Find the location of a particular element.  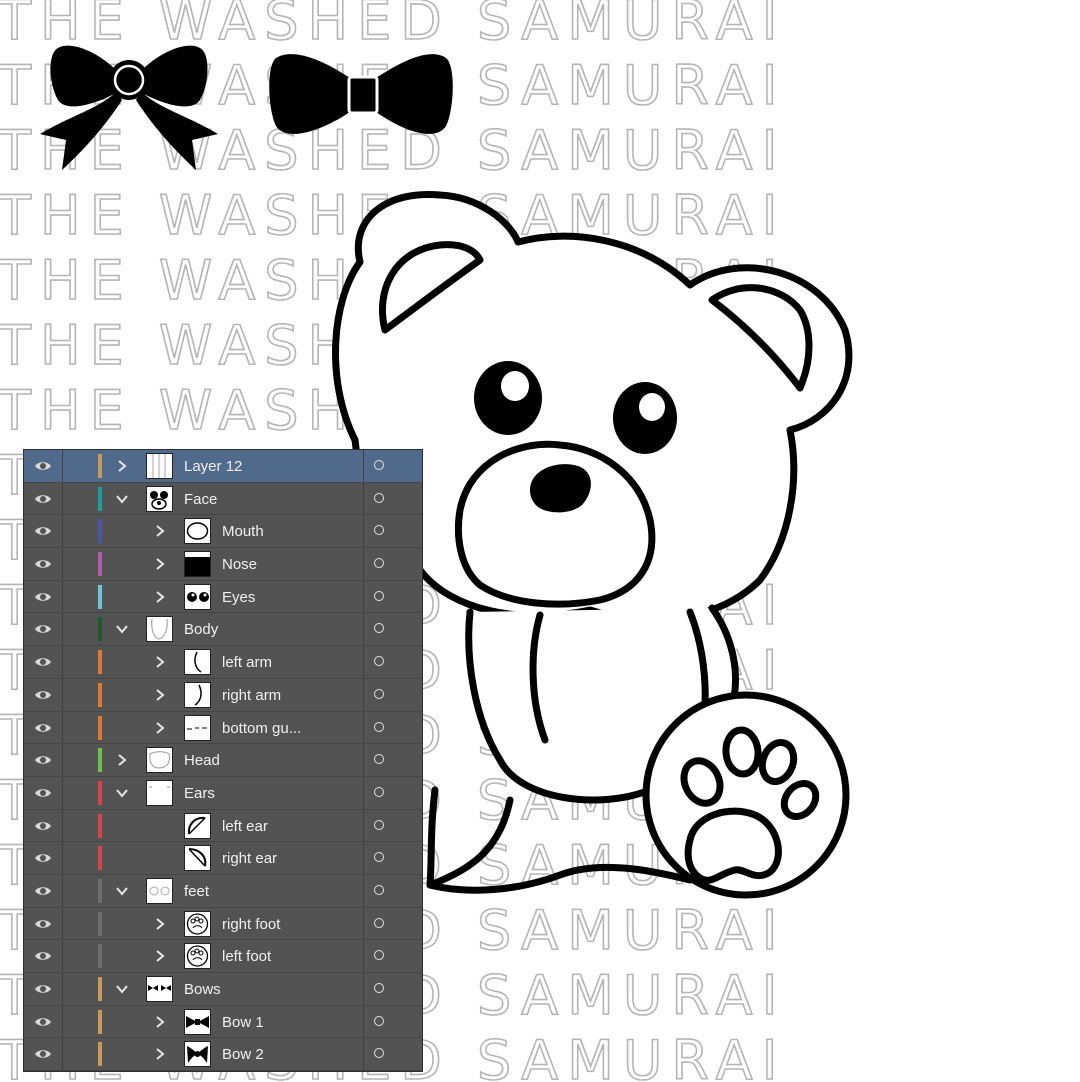

layer-name: Bows is located at coordinates (202, 989).